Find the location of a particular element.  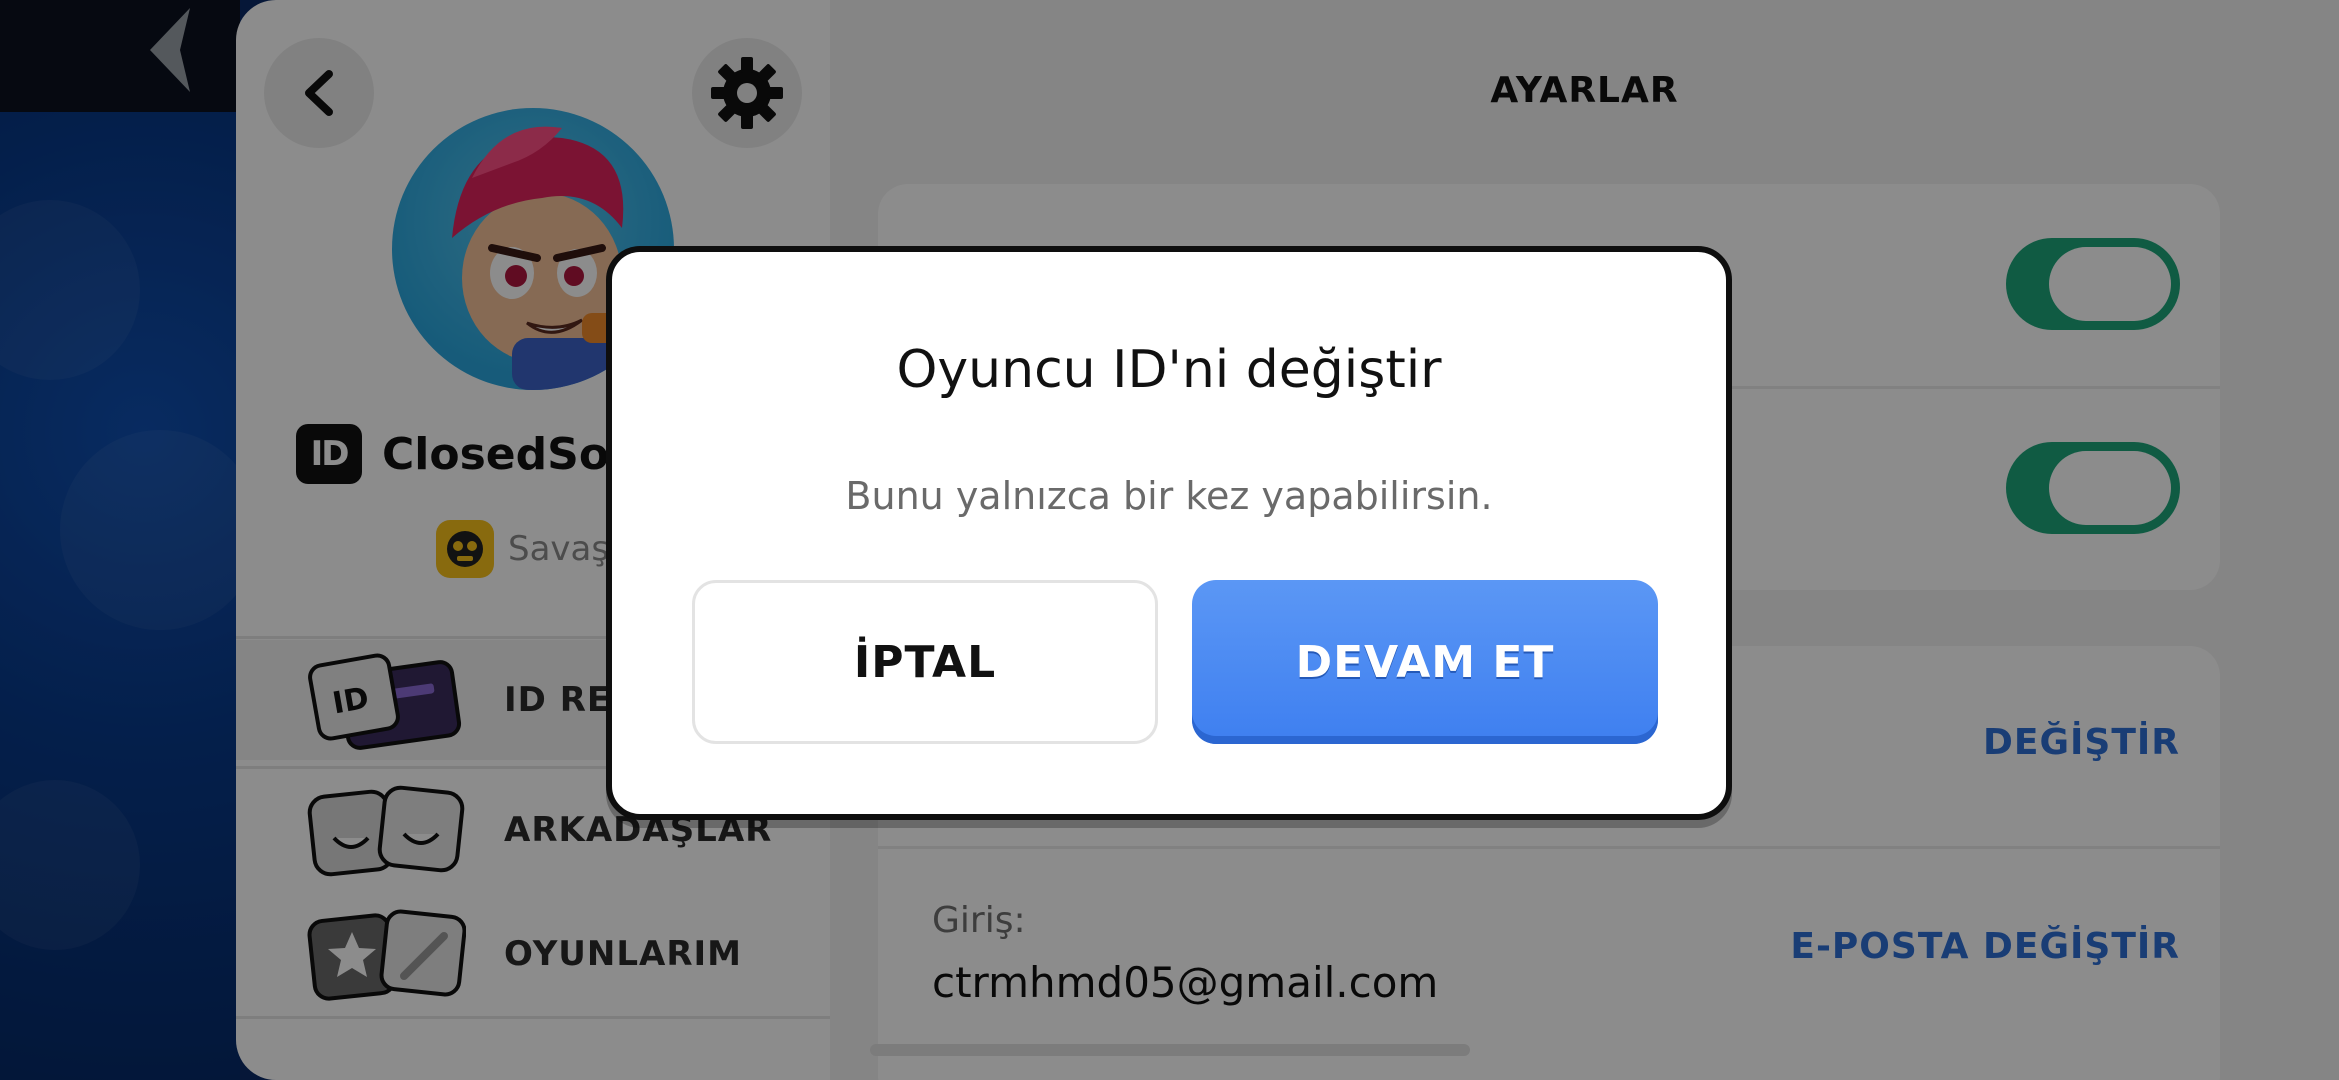

cancel-button: İPTAL is located at coordinates (925, 662).